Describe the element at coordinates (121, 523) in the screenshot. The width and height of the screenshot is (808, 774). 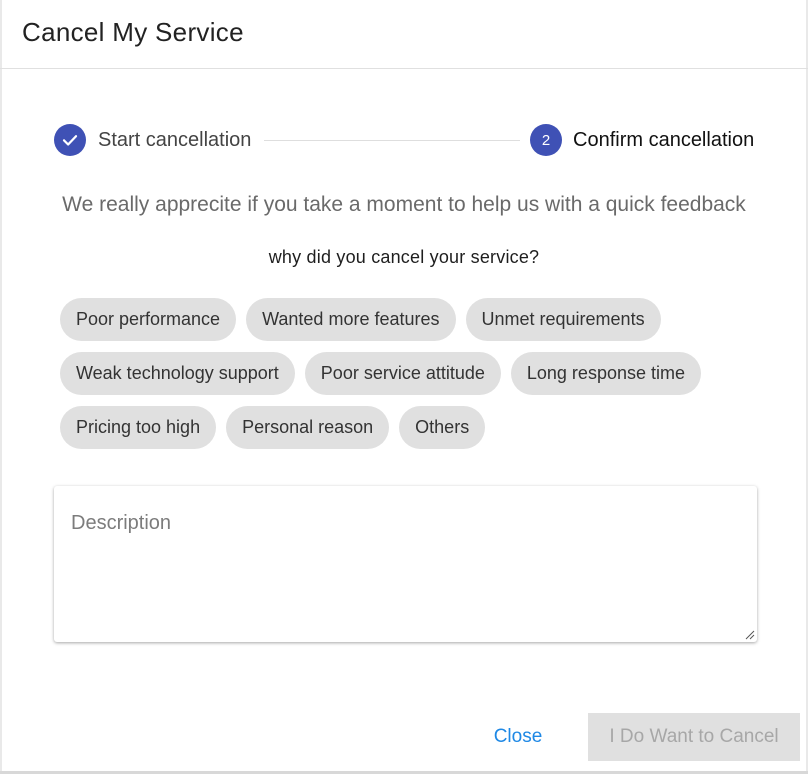
I see `description-placeholder: Description` at that location.